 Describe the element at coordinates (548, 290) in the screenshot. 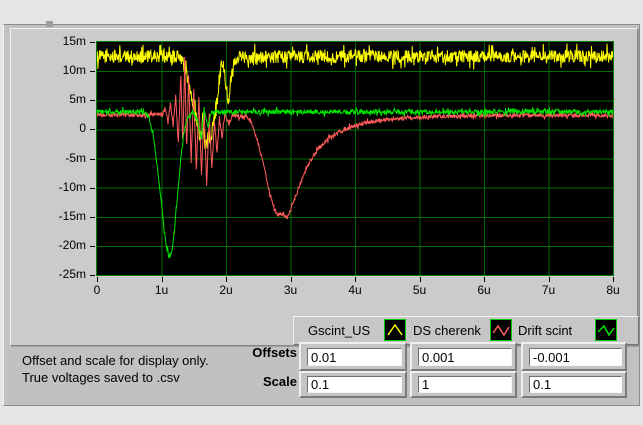

I see `x-tick-label: 7u` at that location.